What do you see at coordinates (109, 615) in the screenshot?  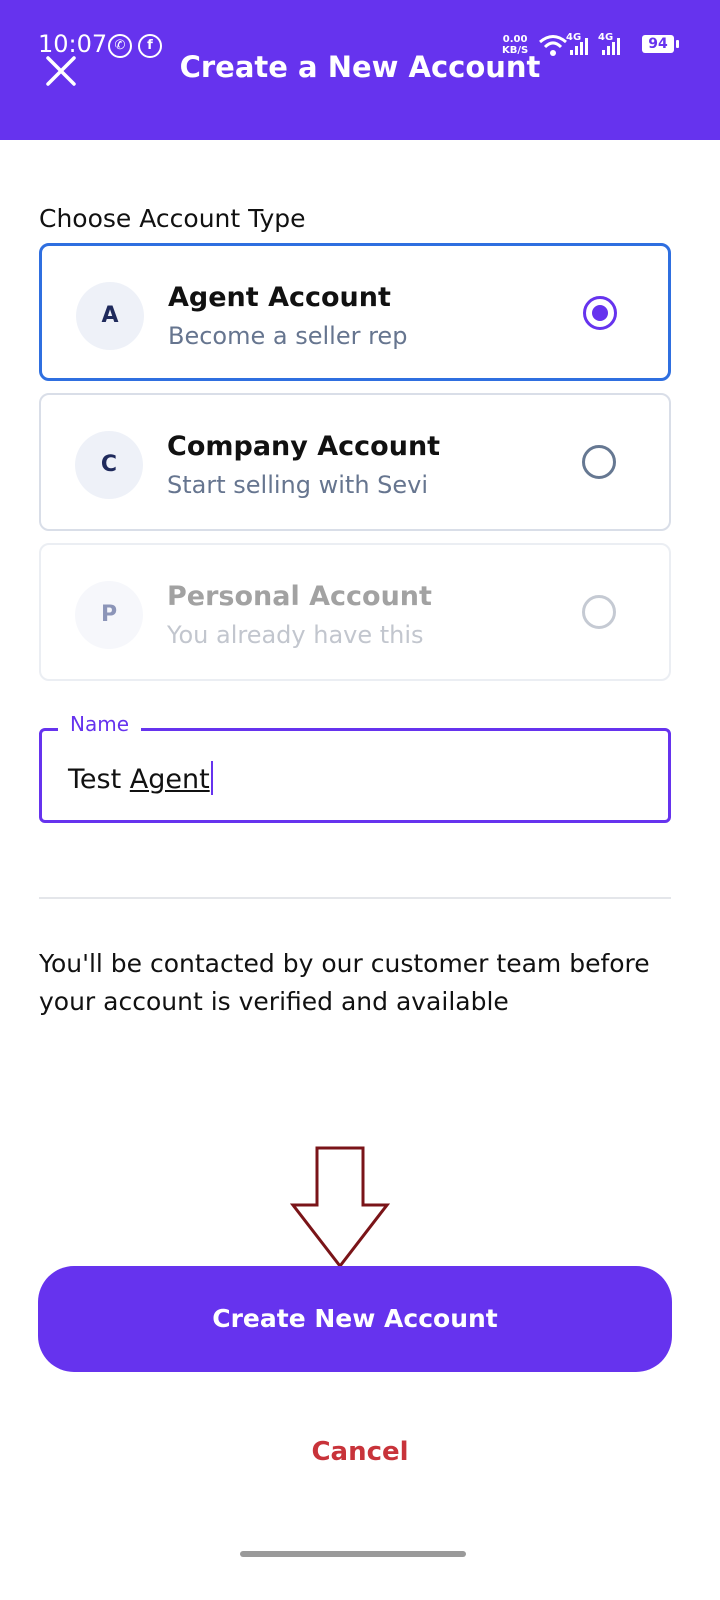 I see `account-avatar: P` at bounding box center [109, 615].